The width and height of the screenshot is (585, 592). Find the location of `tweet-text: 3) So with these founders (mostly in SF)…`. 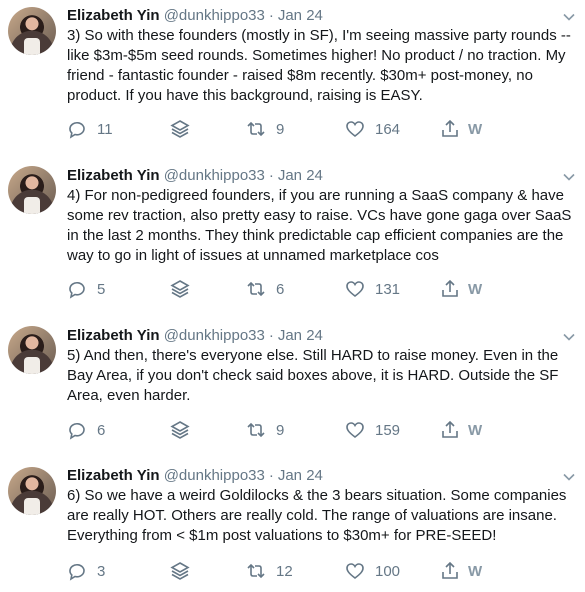

tweet-text: 3) So with these founders (mostly in SF)… is located at coordinates (319, 65).